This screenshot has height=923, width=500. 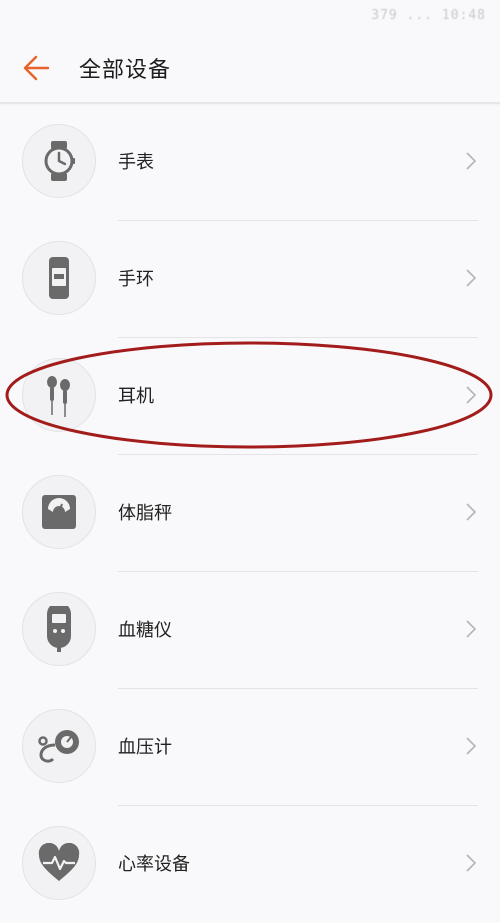 I want to click on glucose-meter-icon, so click(x=59, y=629).